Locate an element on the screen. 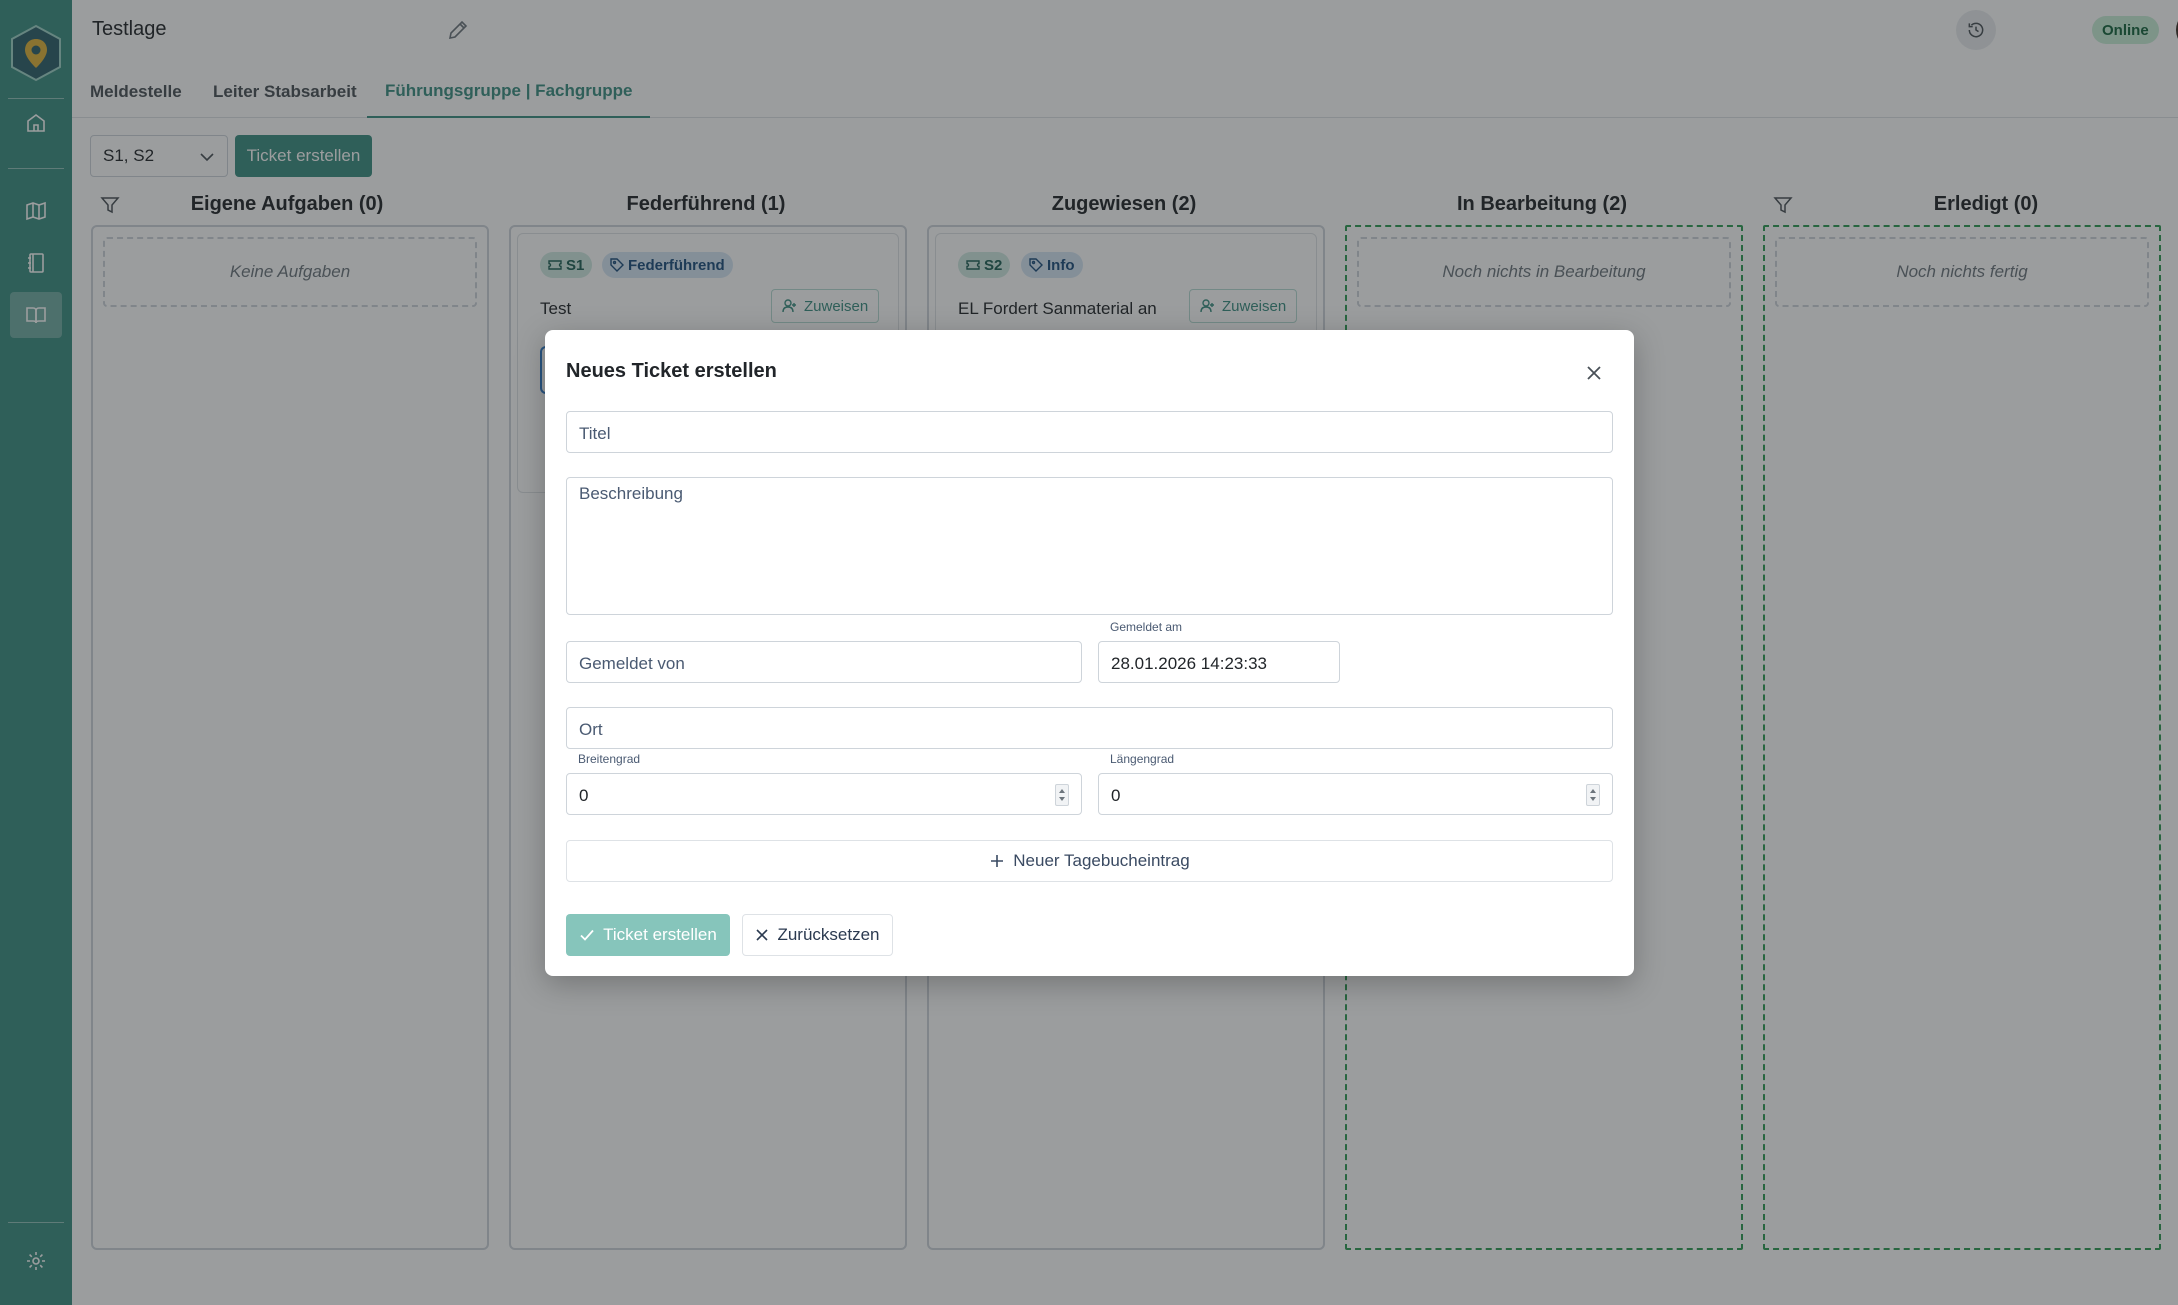 The height and width of the screenshot is (1305, 2178). submit-ticket-button: Ticket erstellen is located at coordinates (648, 935).